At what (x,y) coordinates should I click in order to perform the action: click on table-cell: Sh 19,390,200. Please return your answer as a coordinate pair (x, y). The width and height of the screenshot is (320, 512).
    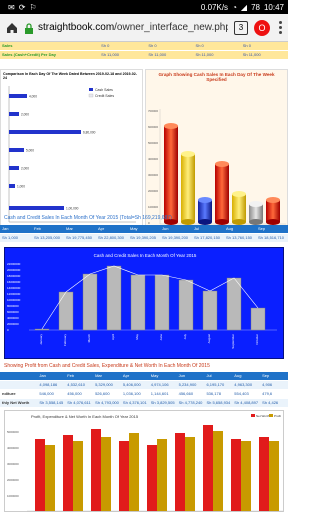
    Looking at the image, I should click on (175, 237).